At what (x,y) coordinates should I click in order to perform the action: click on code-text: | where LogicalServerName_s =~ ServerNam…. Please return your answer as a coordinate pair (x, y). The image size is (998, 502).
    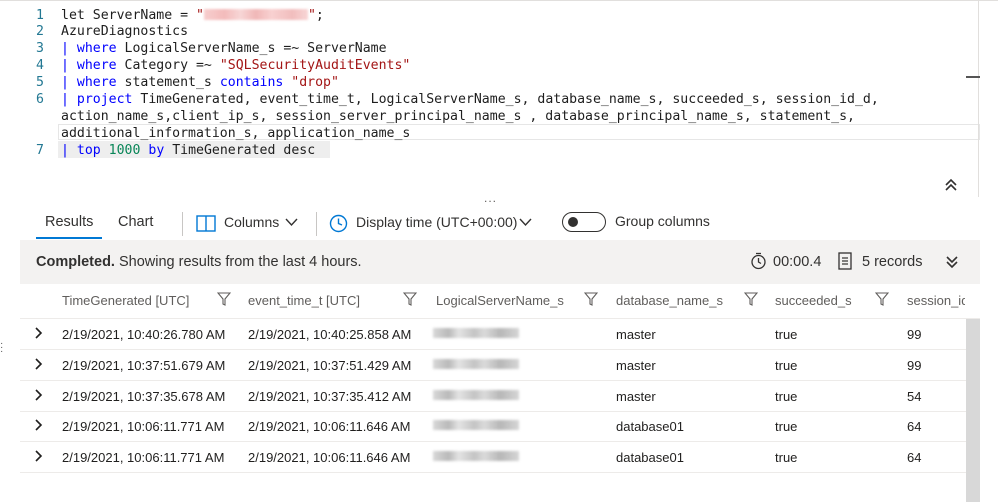
    Looking at the image, I should click on (224, 48).